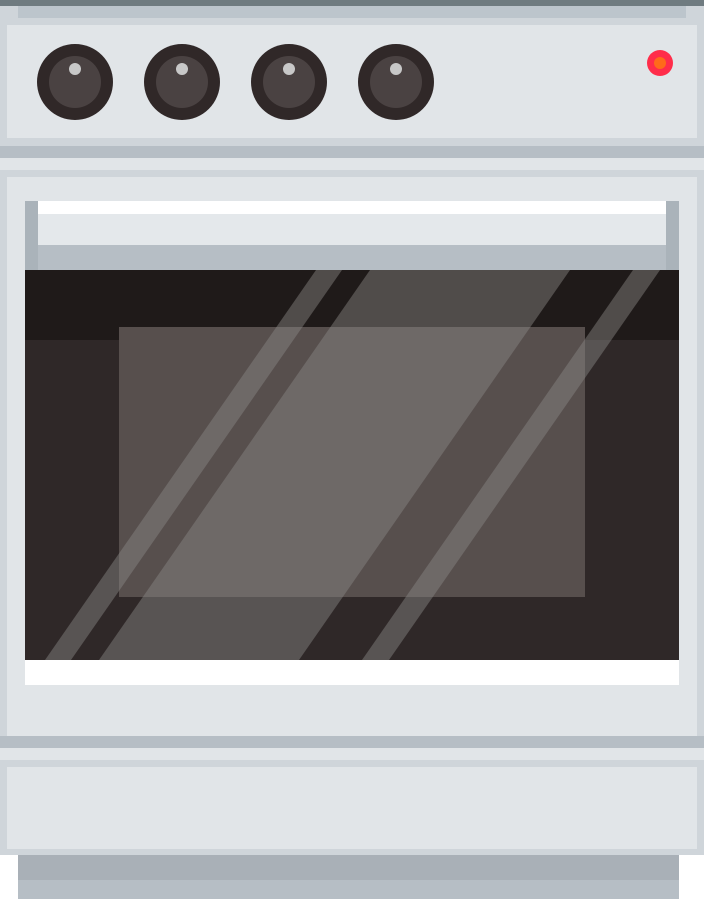  What do you see at coordinates (182, 69) in the screenshot?
I see `knob-2-dot` at bounding box center [182, 69].